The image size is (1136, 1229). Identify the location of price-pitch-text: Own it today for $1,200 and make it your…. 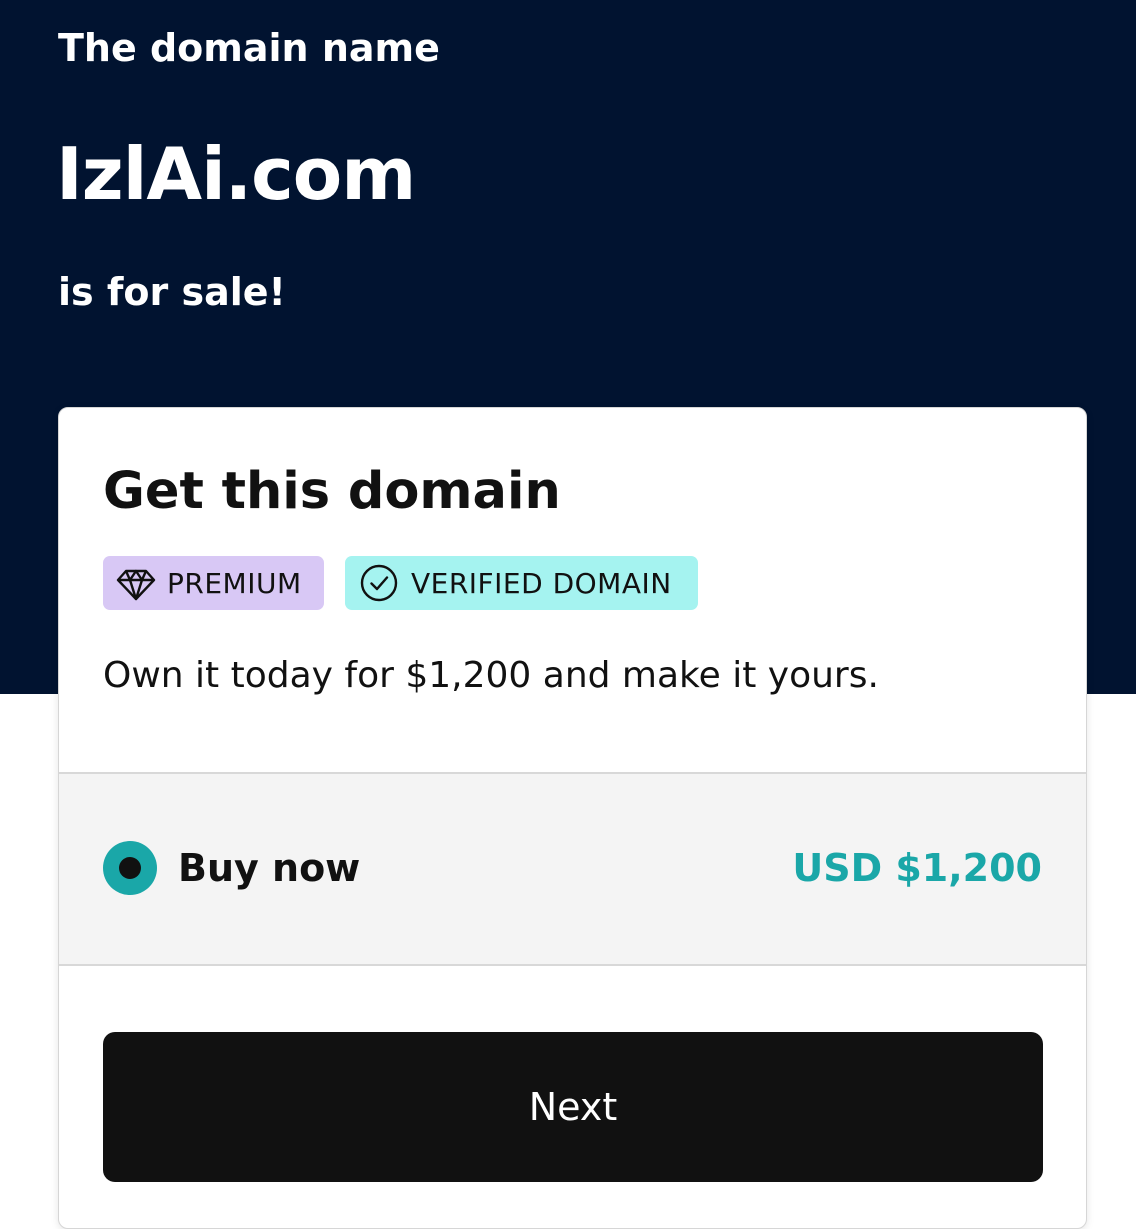
(491, 675).